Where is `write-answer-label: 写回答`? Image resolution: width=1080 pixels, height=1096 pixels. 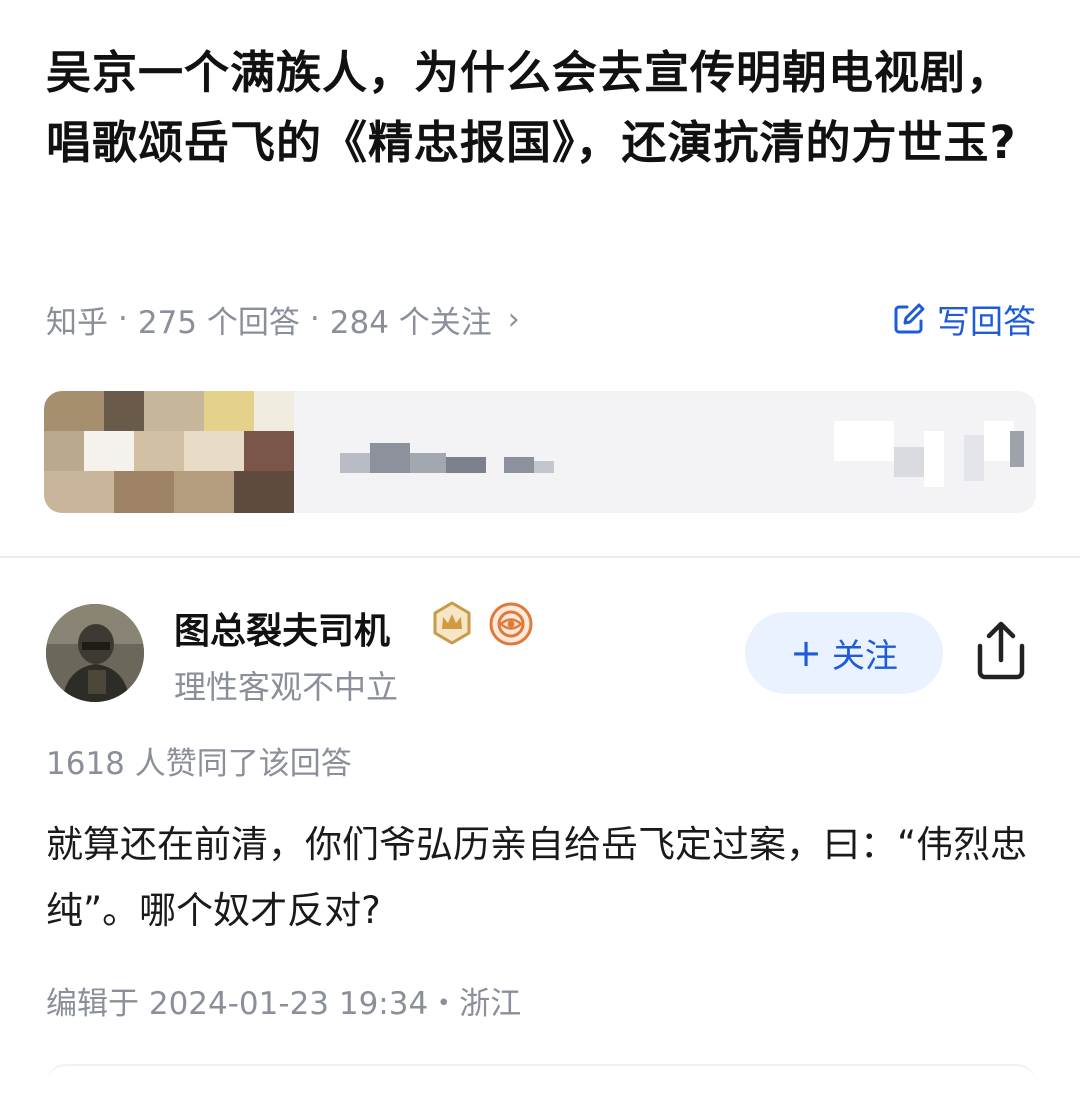 write-answer-label: 写回答 is located at coordinates (986, 321).